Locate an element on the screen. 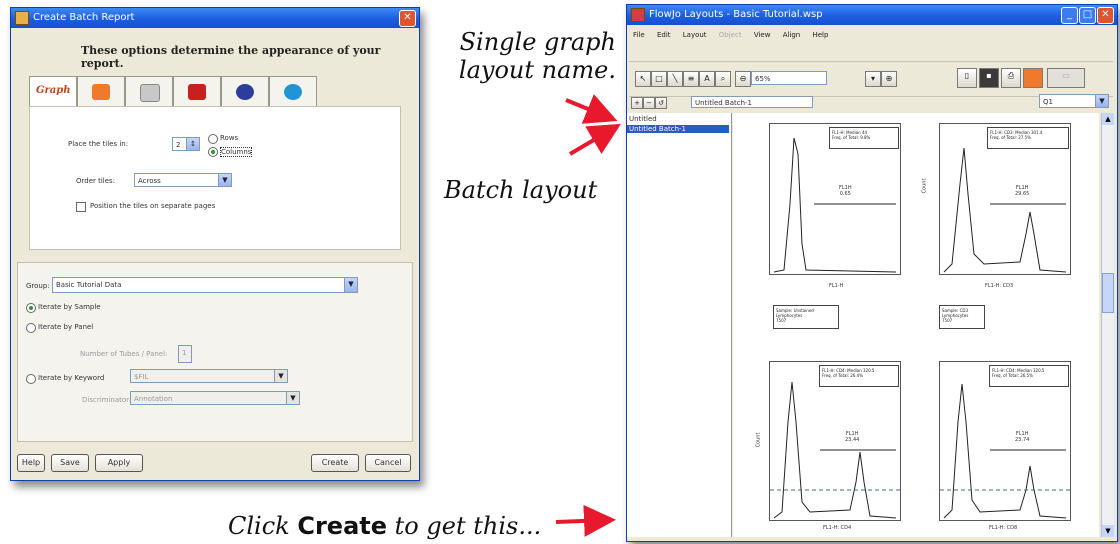  line-tool-icon: ╲ is located at coordinates (675, 79).